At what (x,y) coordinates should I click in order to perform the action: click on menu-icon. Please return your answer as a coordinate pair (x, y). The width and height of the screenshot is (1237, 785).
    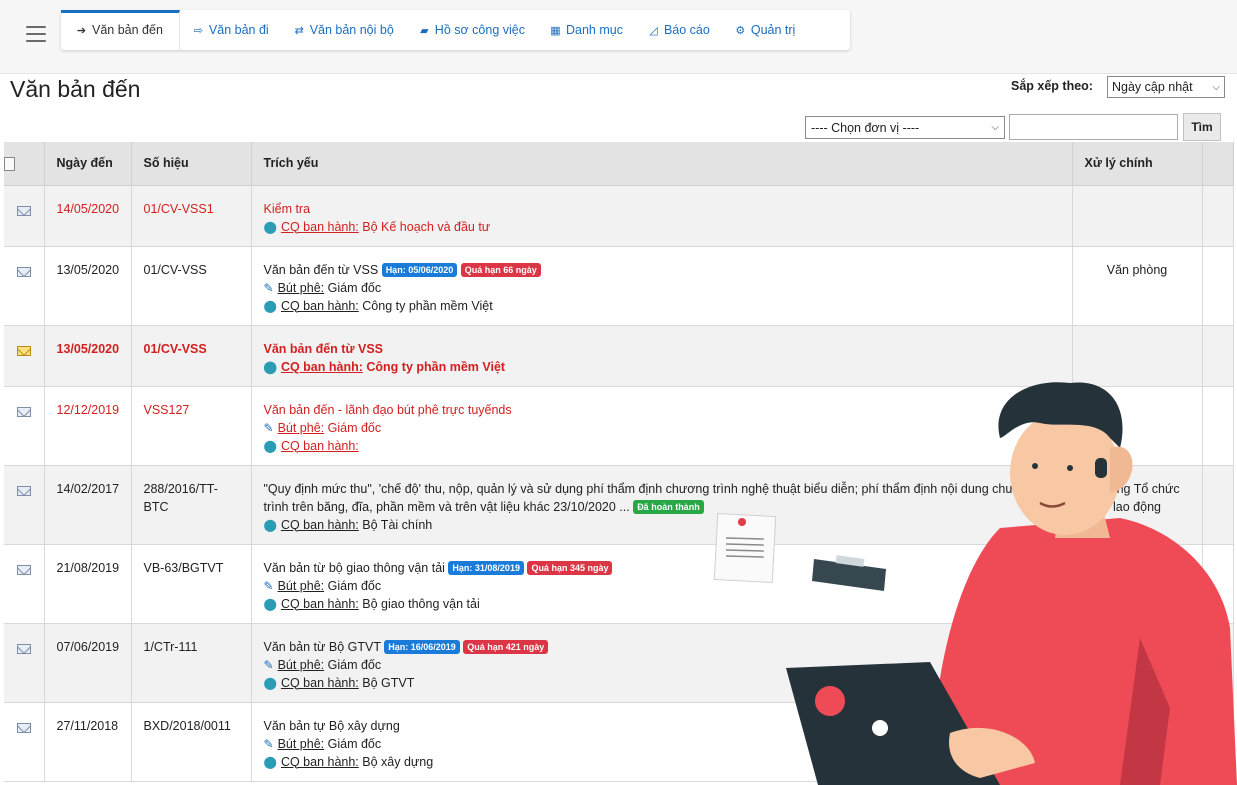
    Looking at the image, I should click on (36, 34).